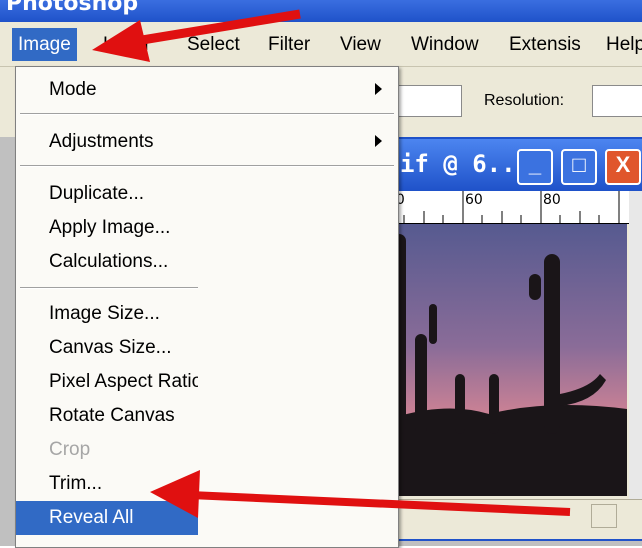 The height and width of the screenshot is (548, 642). What do you see at coordinates (70, 449) in the screenshot?
I see `menu-item-crop: Crop` at bounding box center [70, 449].